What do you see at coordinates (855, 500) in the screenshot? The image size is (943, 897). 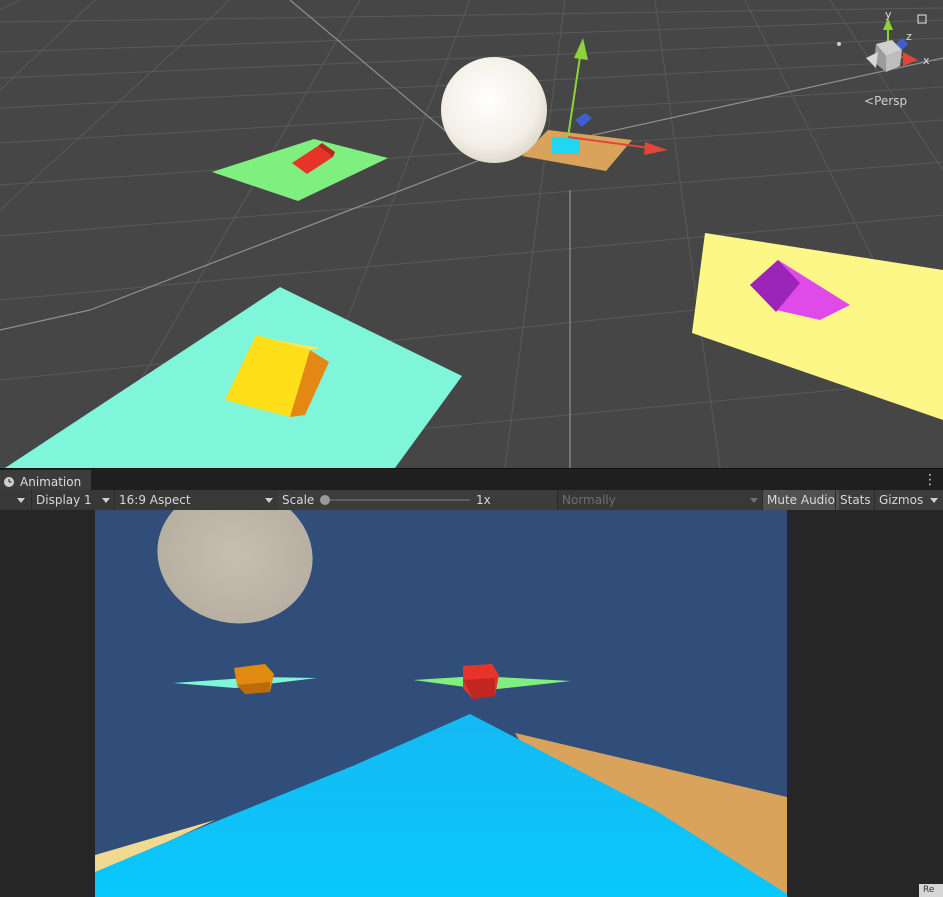 I see `stats-button: Stats` at bounding box center [855, 500].